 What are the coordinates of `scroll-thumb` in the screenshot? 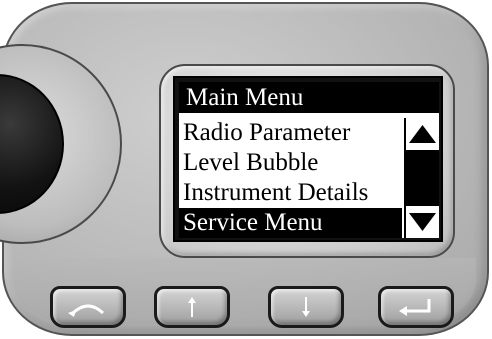 It's located at (422, 178).